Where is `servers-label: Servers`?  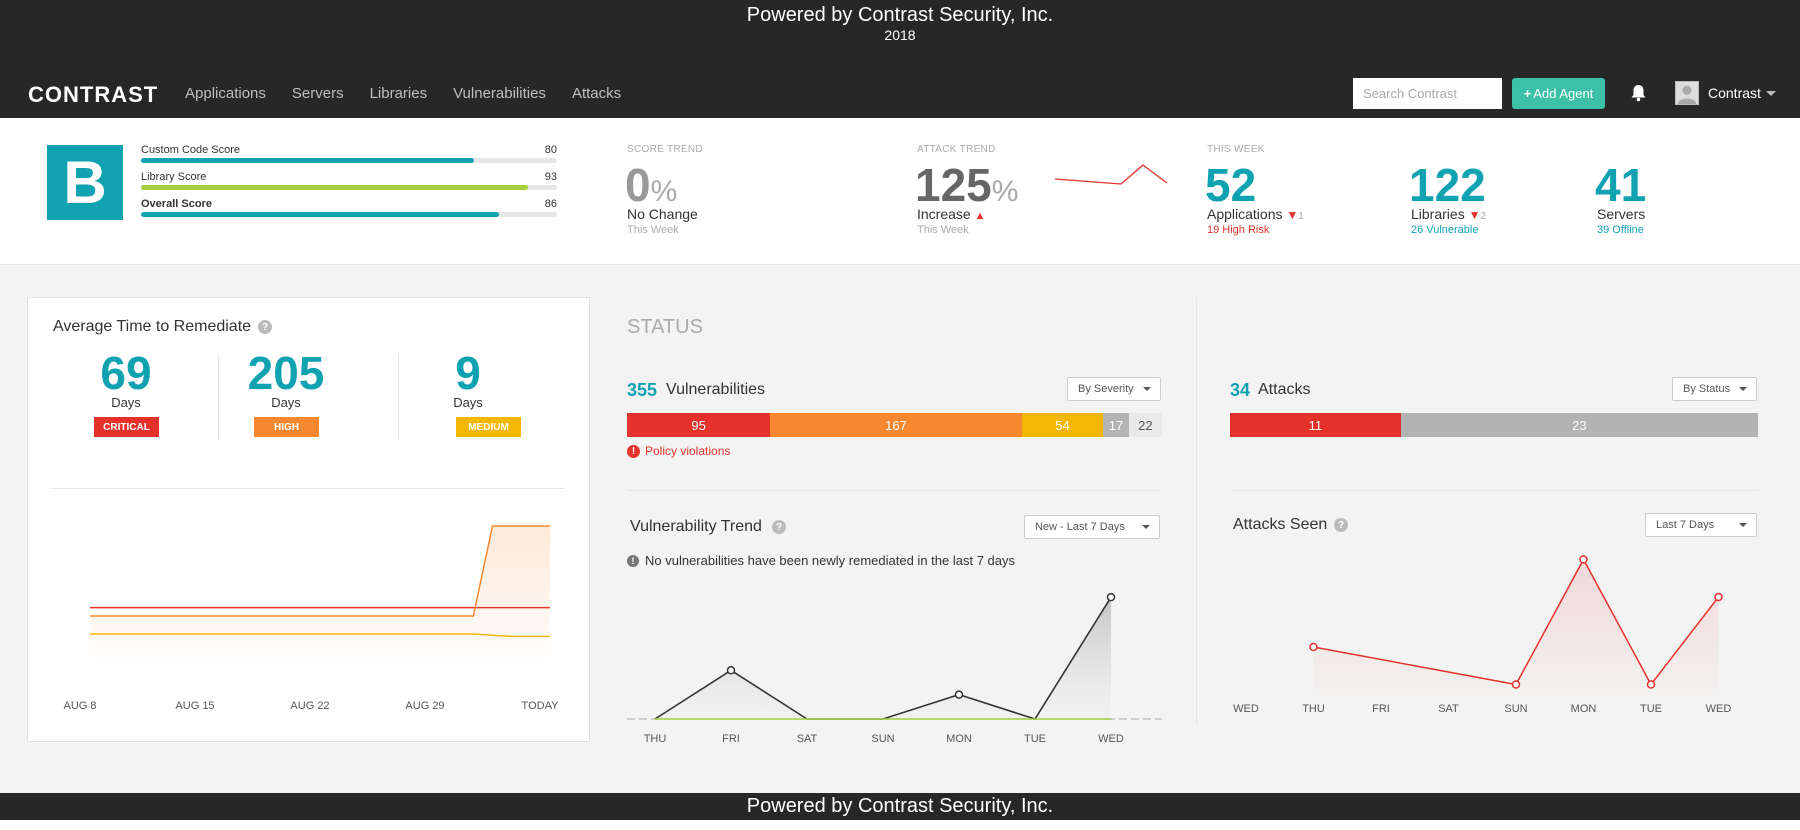
servers-label: Servers is located at coordinates (1621, 214).